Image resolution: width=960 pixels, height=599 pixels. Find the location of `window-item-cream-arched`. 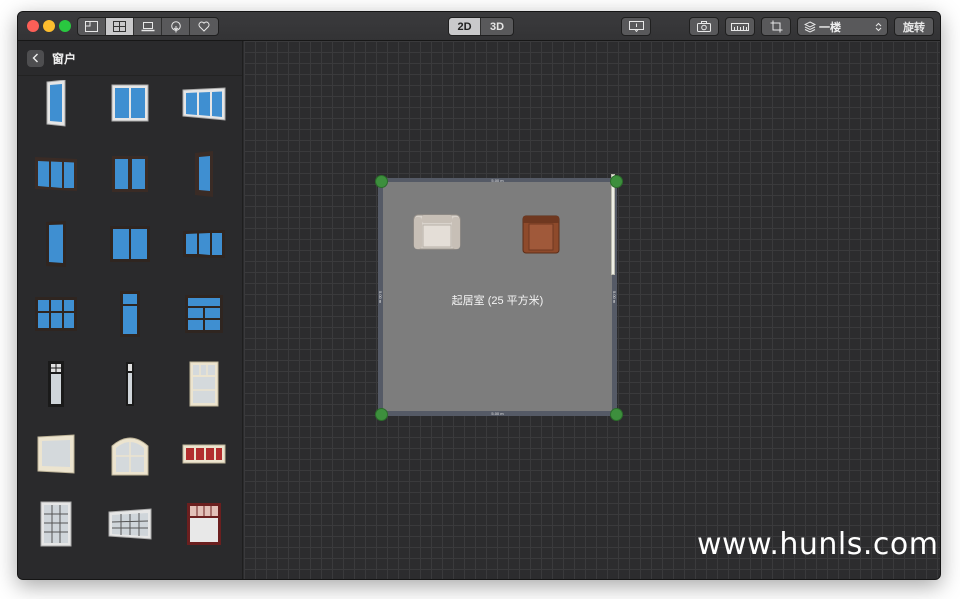

window-item-cream-arched is located at coordinates (130, 454).